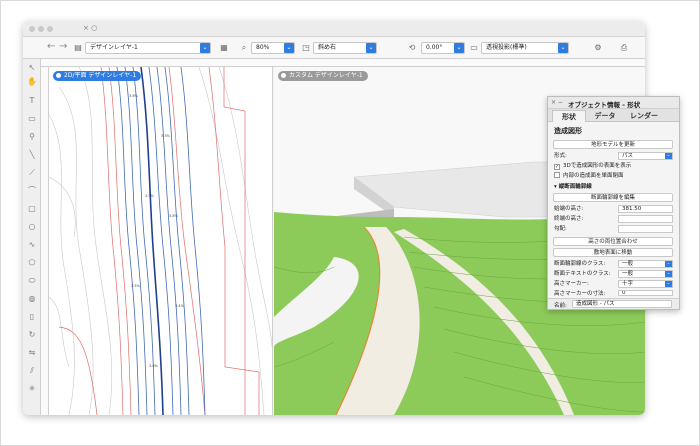 The image size is (700, 446). I want to click on fit-height-button: 高さの両位置合わせ, so click(613, 241).